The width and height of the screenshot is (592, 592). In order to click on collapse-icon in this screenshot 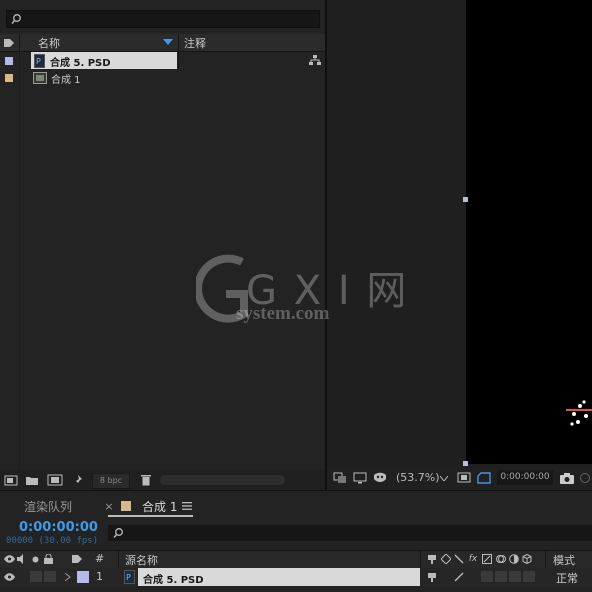, I will do `click(446, 559)`.